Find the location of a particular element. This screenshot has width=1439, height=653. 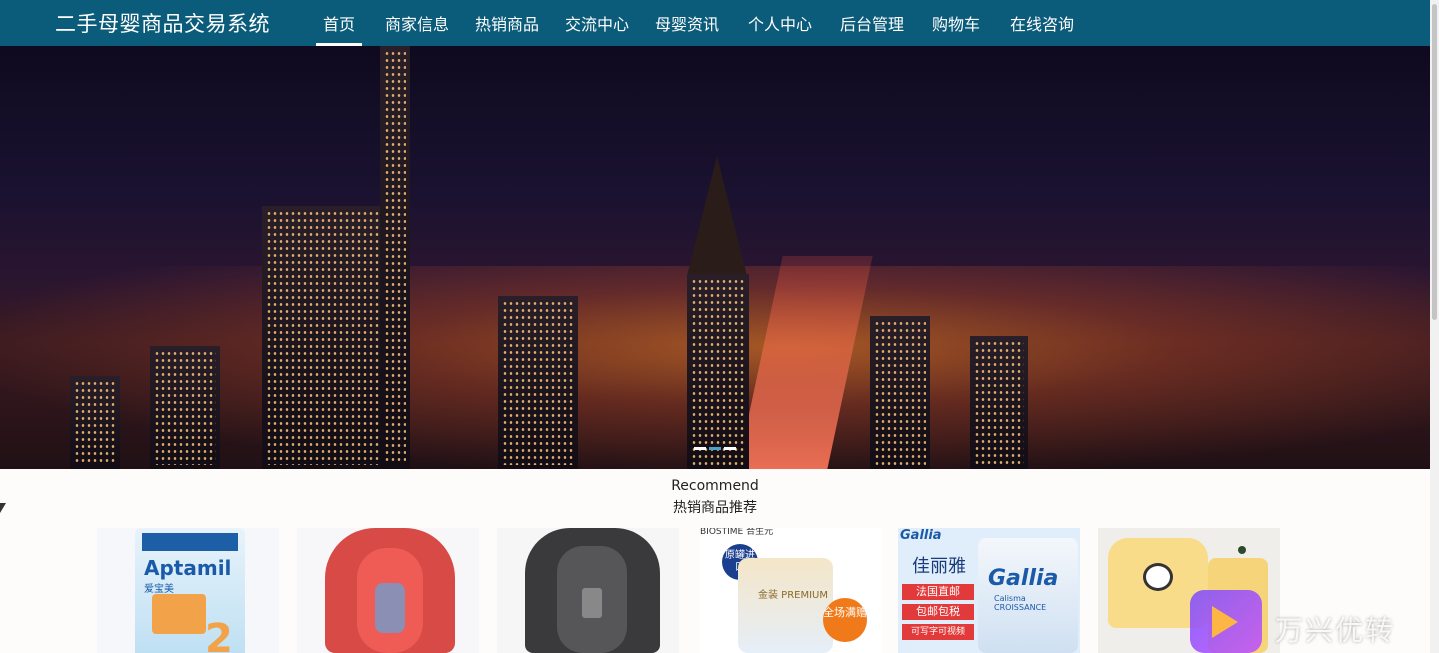

product-brand-small: Gallia is located at coordinates (921, 535).